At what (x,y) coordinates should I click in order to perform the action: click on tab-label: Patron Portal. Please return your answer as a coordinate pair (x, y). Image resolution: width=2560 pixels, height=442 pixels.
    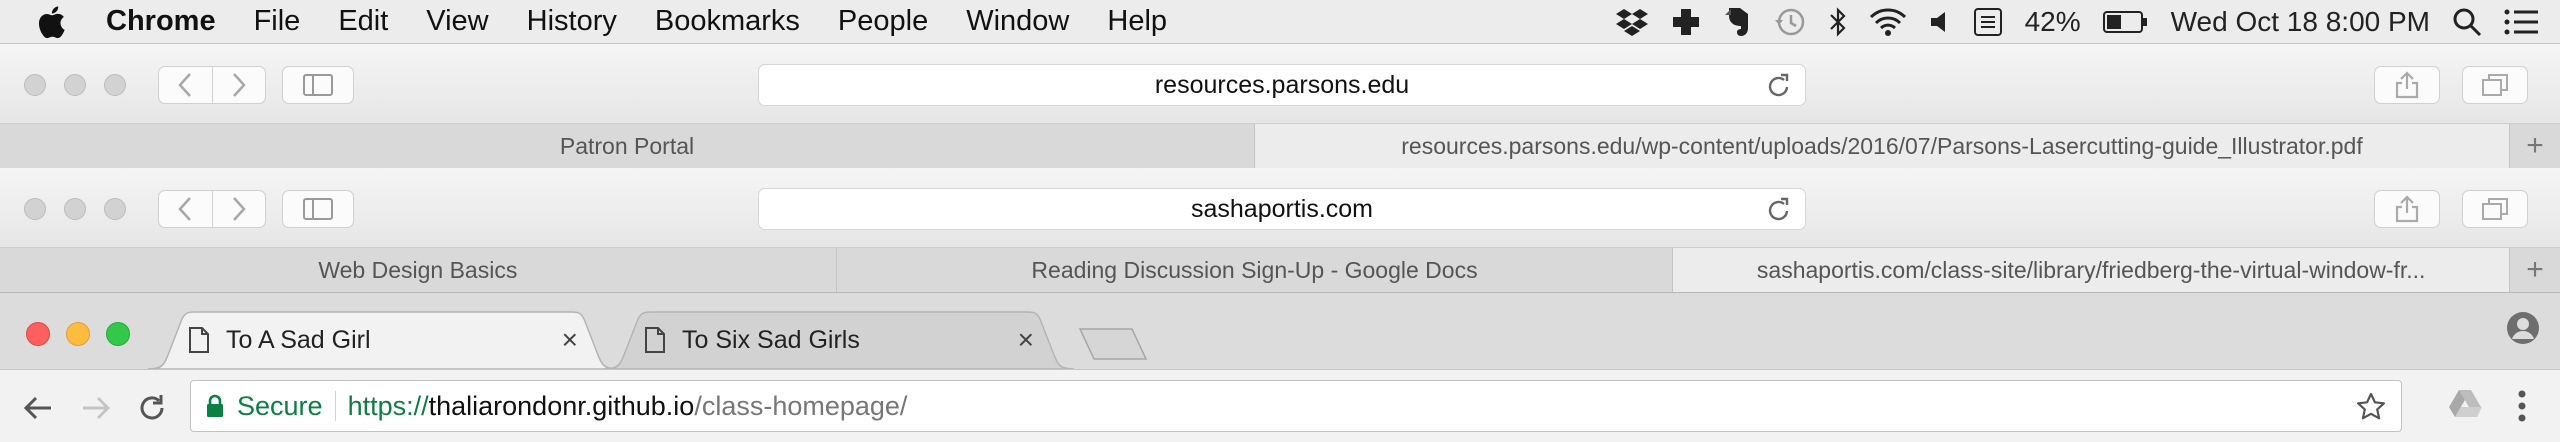
    Looking at the image, I should click on (627, 145).